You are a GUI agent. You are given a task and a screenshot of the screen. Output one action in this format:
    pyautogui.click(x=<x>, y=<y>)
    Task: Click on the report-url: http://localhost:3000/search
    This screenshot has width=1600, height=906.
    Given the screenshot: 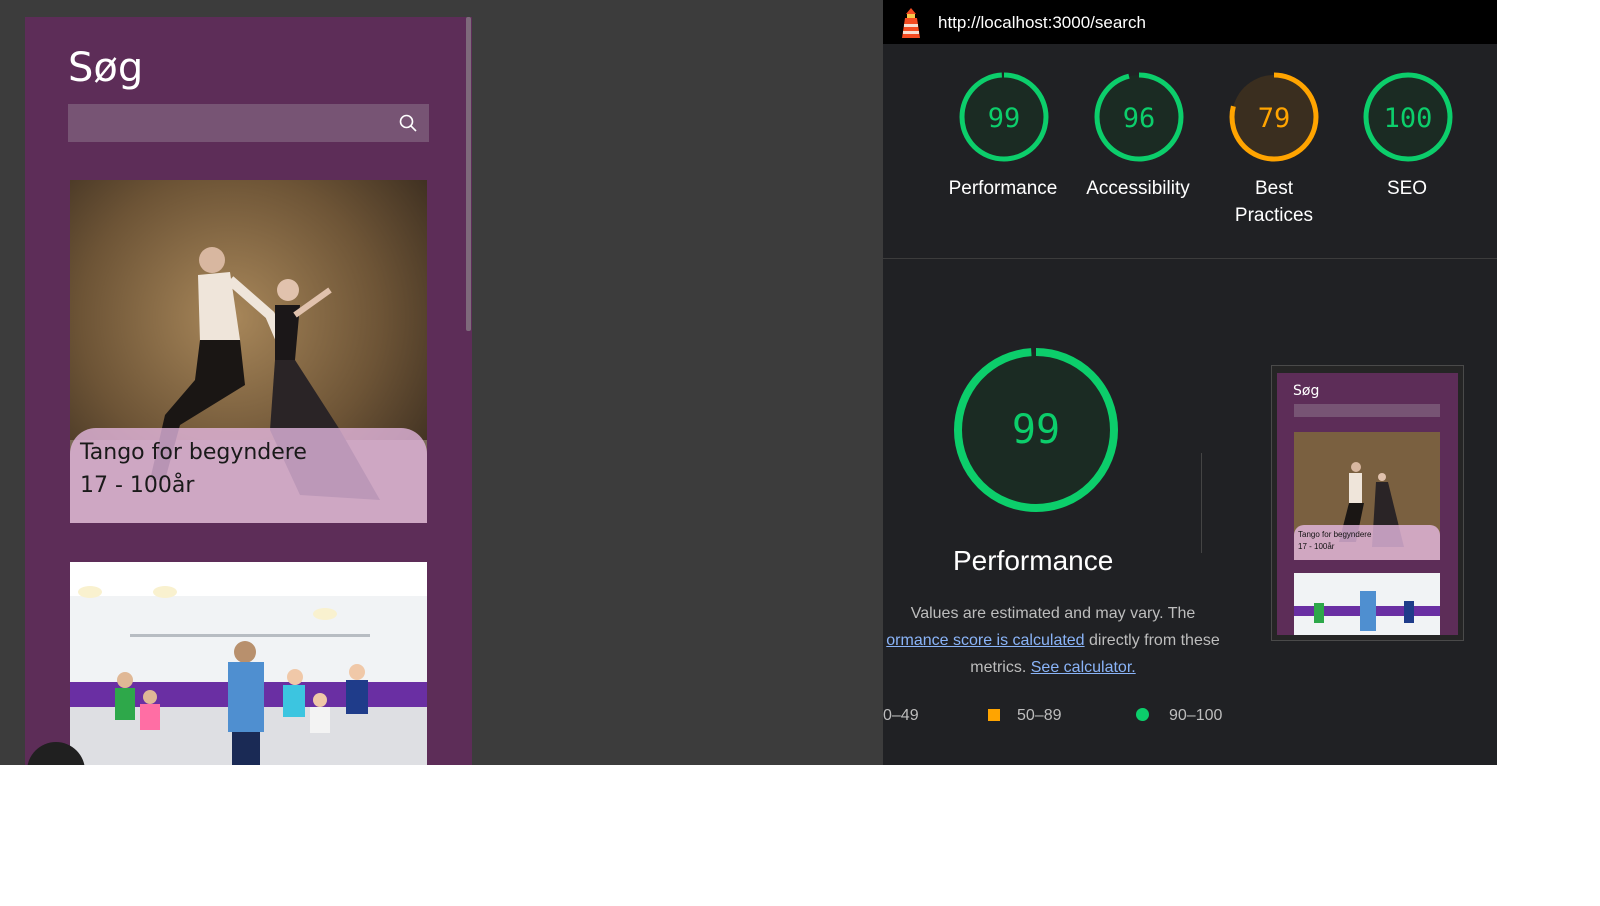 What is the action you would take?
    pyautogui.click(x=1042, y=23)
    